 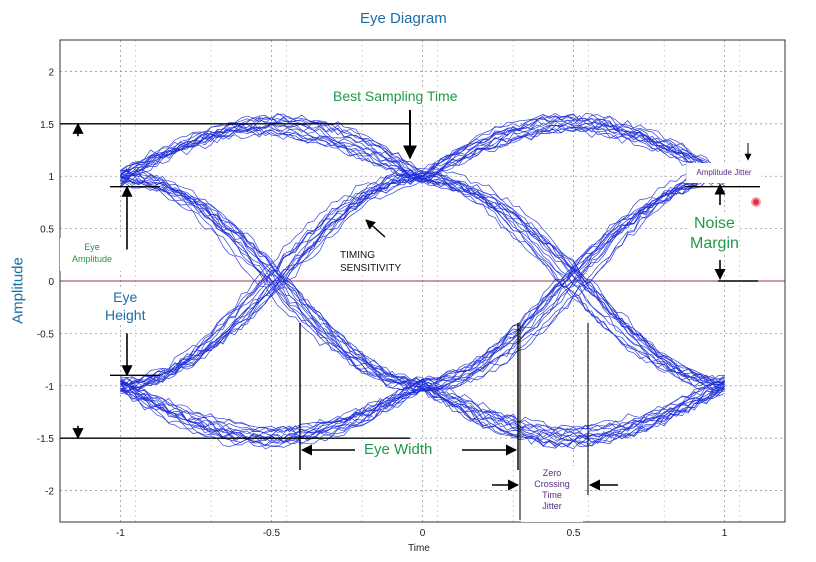 What do you see at coordinates (272, 533) in the screenshot?
I see `x-tick-label: -0.5` at bounding box center [272, 533].